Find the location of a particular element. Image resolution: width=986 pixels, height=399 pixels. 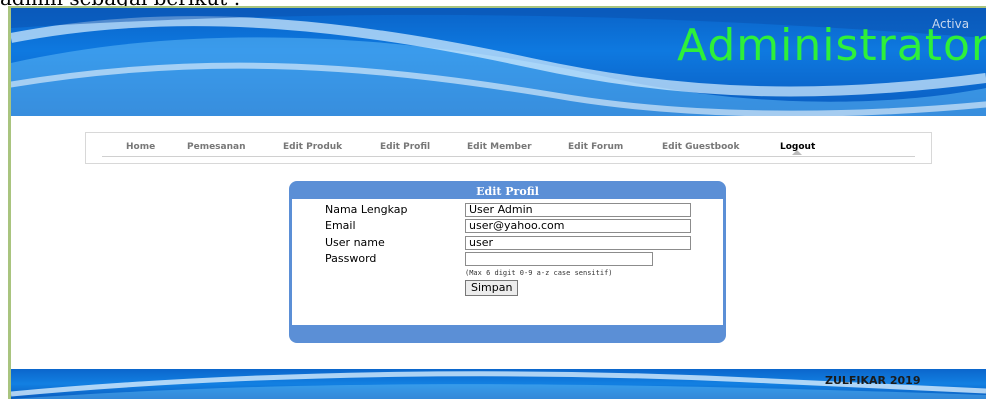

nav-active-indicator-icon is located at coordinates (797, 152).